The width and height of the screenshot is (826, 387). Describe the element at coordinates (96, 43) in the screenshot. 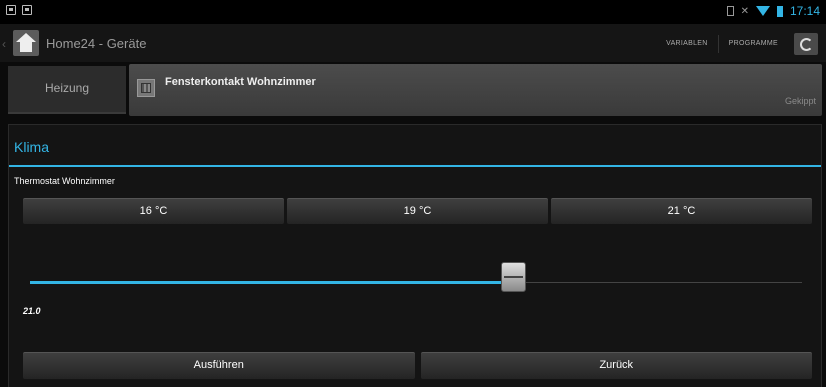

I see `app-title: Home24 - Geräte` at that location.